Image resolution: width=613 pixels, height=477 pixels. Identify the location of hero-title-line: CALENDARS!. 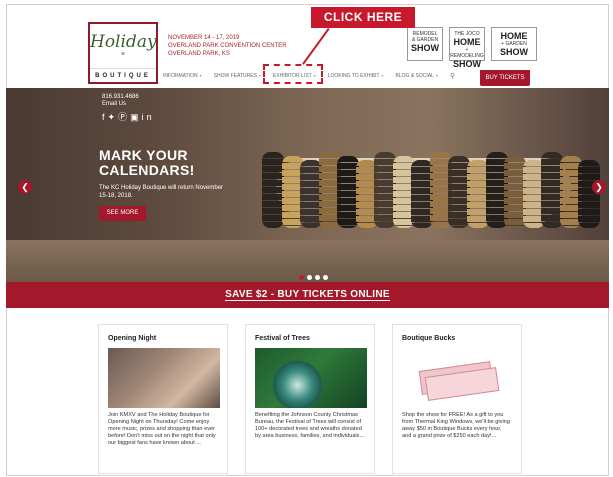
(147, 170).